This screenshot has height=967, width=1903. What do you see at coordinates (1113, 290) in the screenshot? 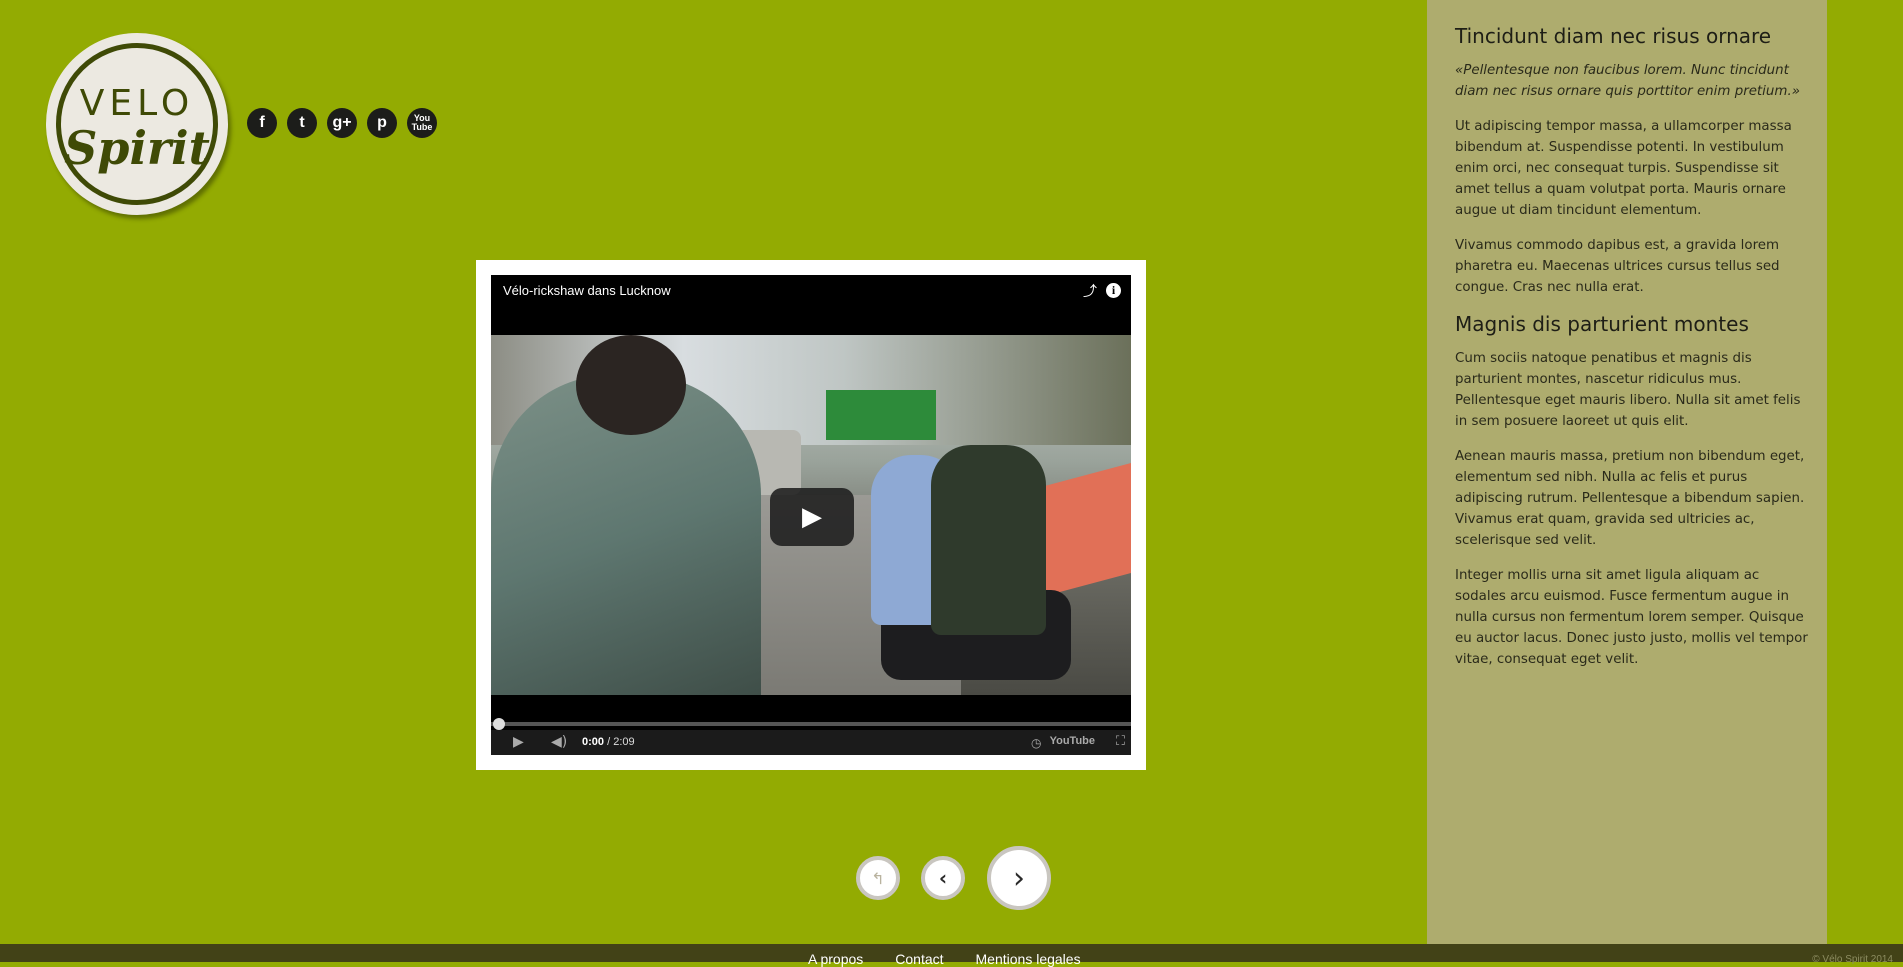
I see `info-icon: i` at bounding box center [1113, 290].